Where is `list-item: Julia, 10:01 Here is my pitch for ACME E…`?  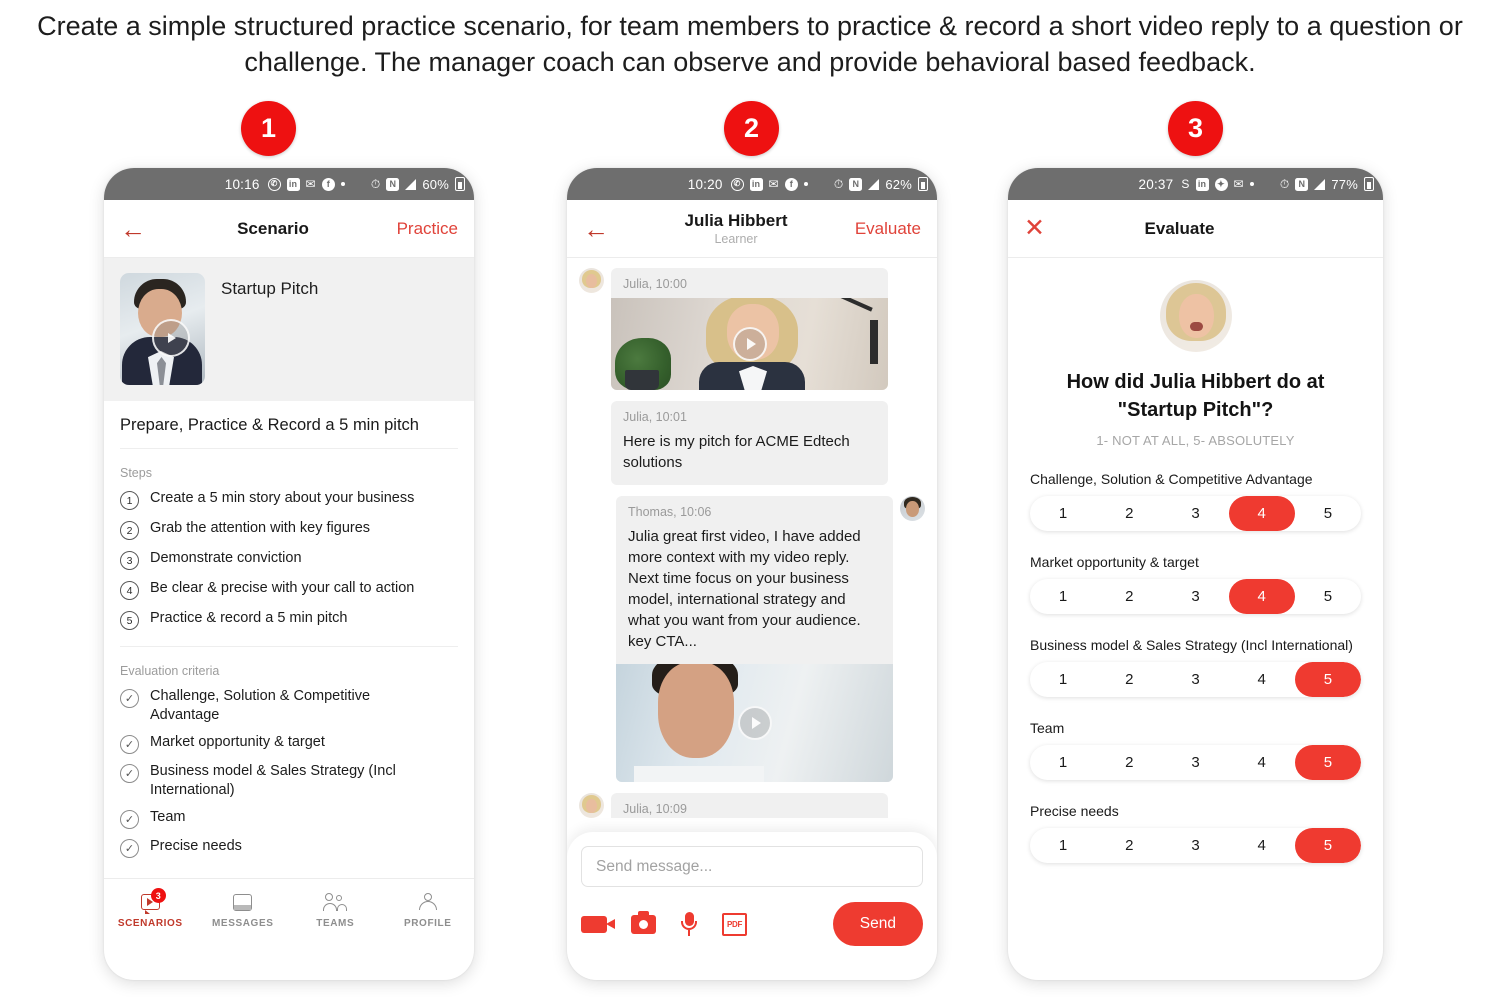 list-item: Julia, 10:01 Here is my pitch for ACME E… is located at coordinates (752, 443).